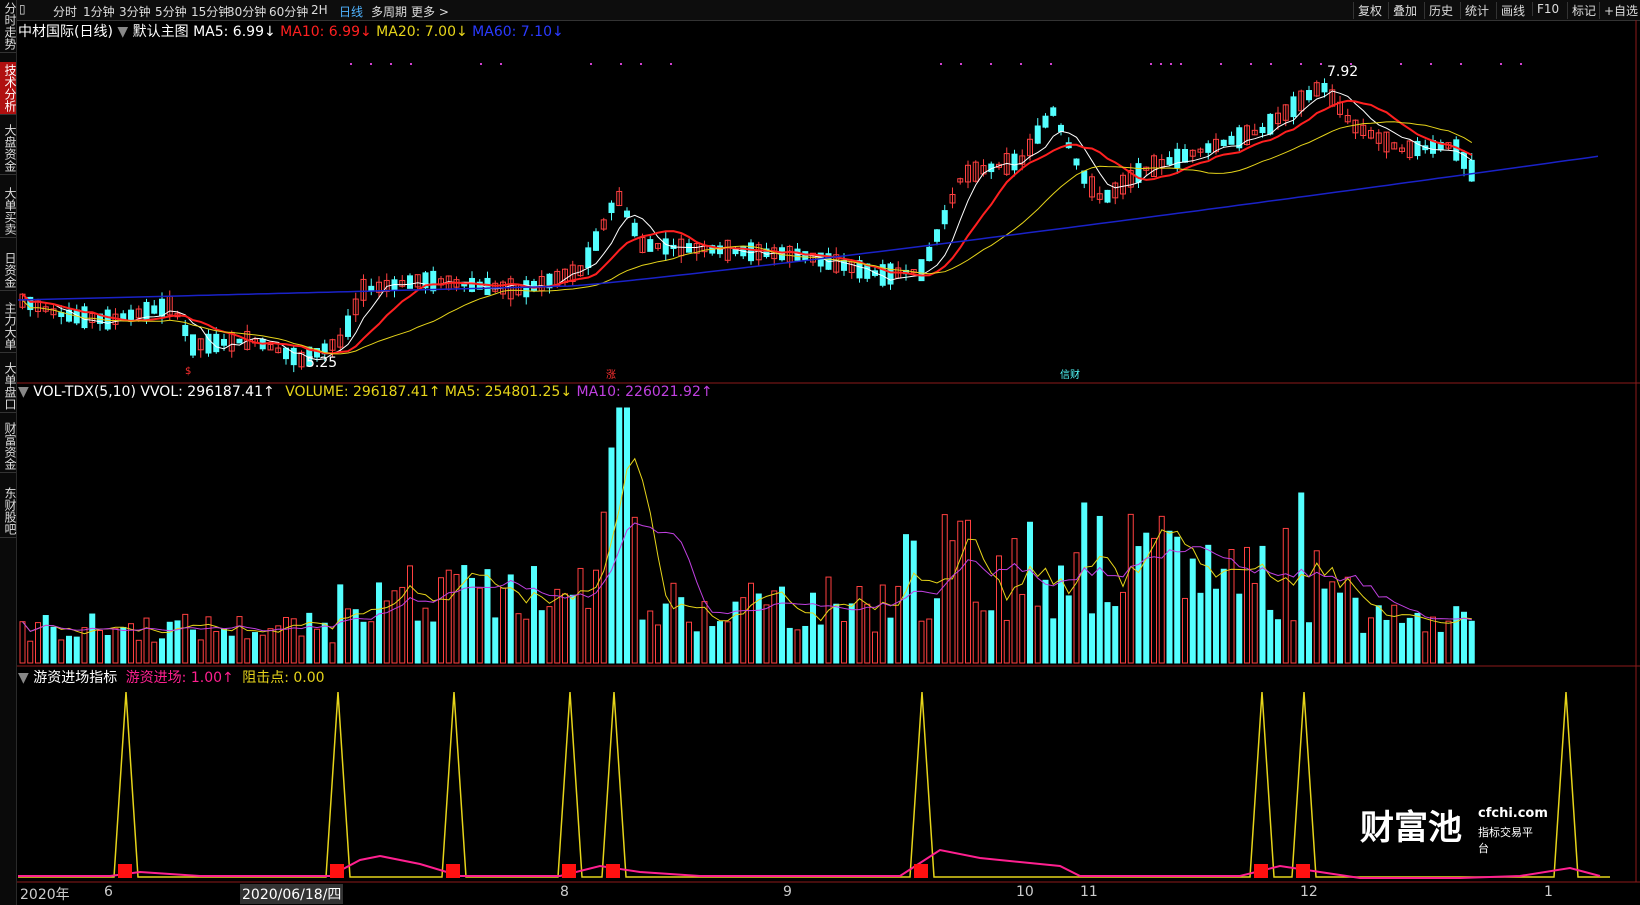 This screenshot has height=905, width=1640. I want to click on event-mark-1: $, so click(188, 371).